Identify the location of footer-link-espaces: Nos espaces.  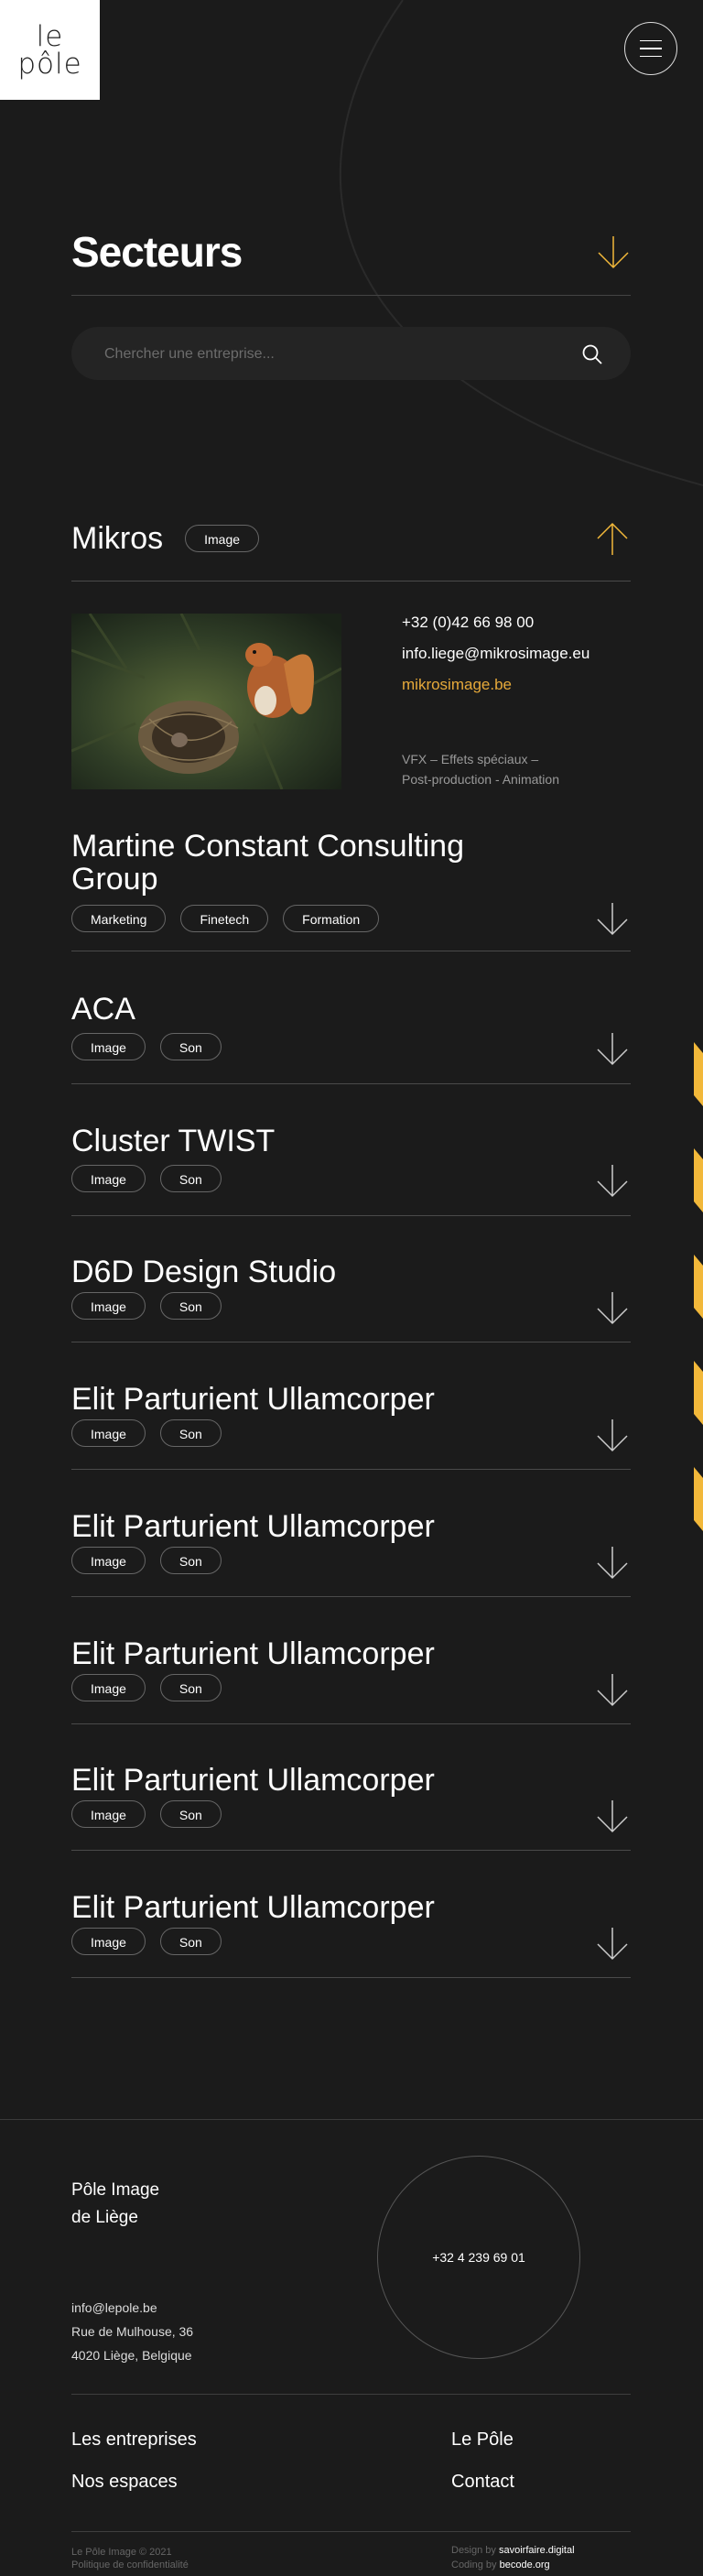
(125, 2482).